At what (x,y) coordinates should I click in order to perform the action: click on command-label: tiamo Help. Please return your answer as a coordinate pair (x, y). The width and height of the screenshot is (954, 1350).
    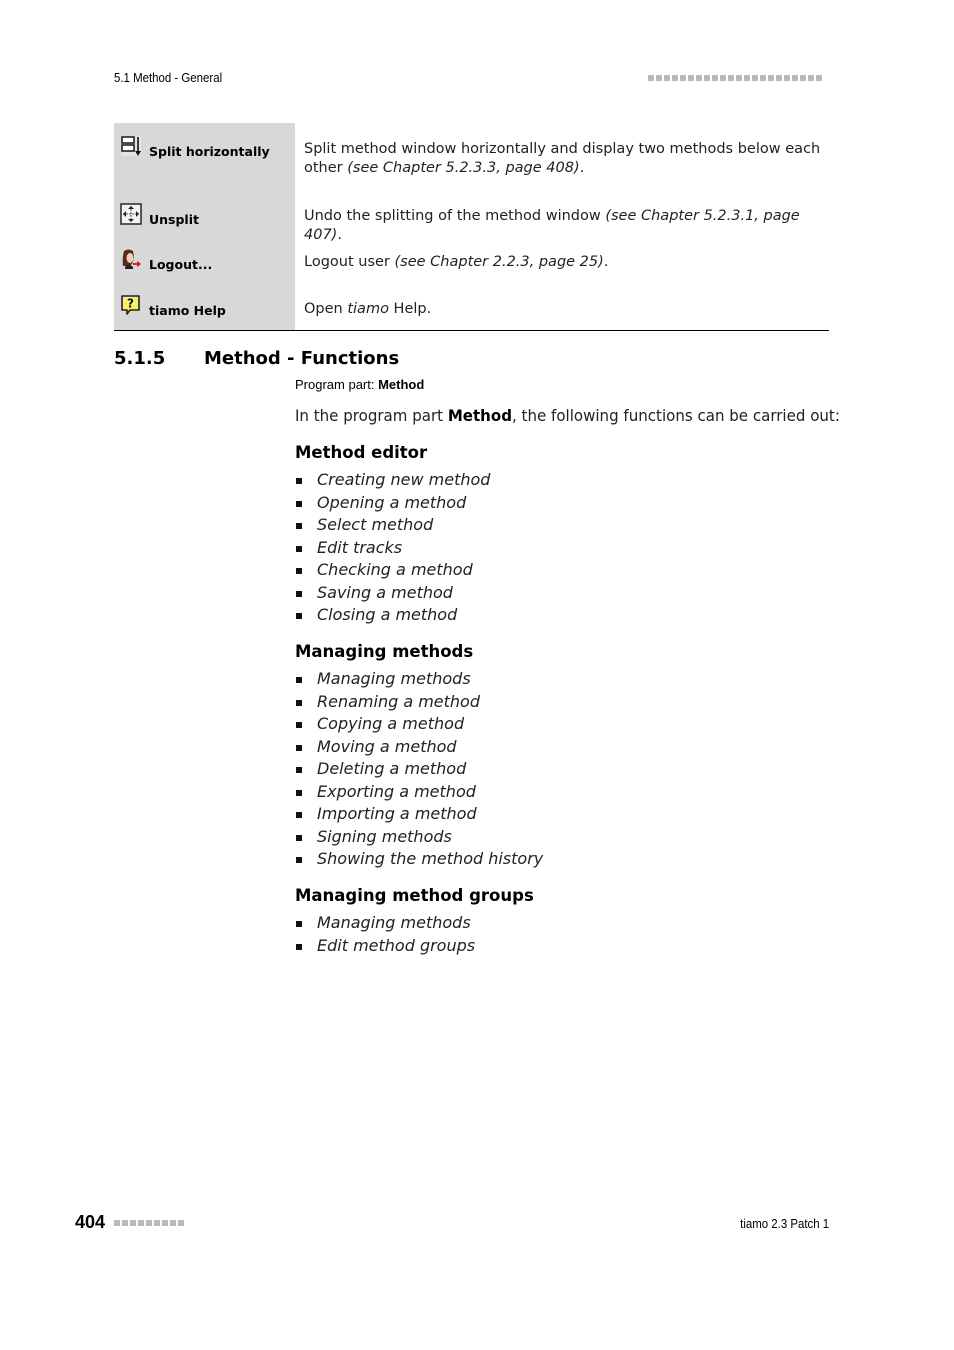
    Looking at the image, I should click on (187, 310).